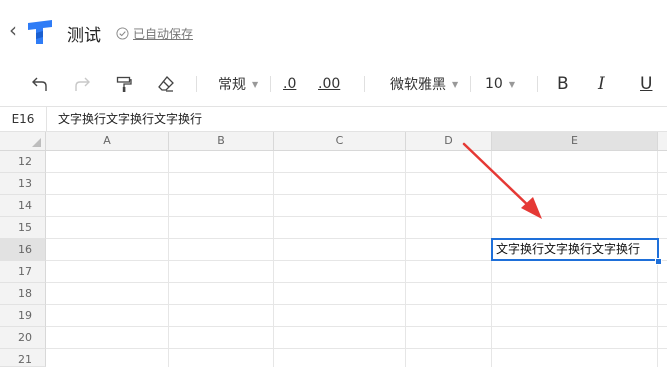  I want to click on select-all-corner, so click(23, 141).